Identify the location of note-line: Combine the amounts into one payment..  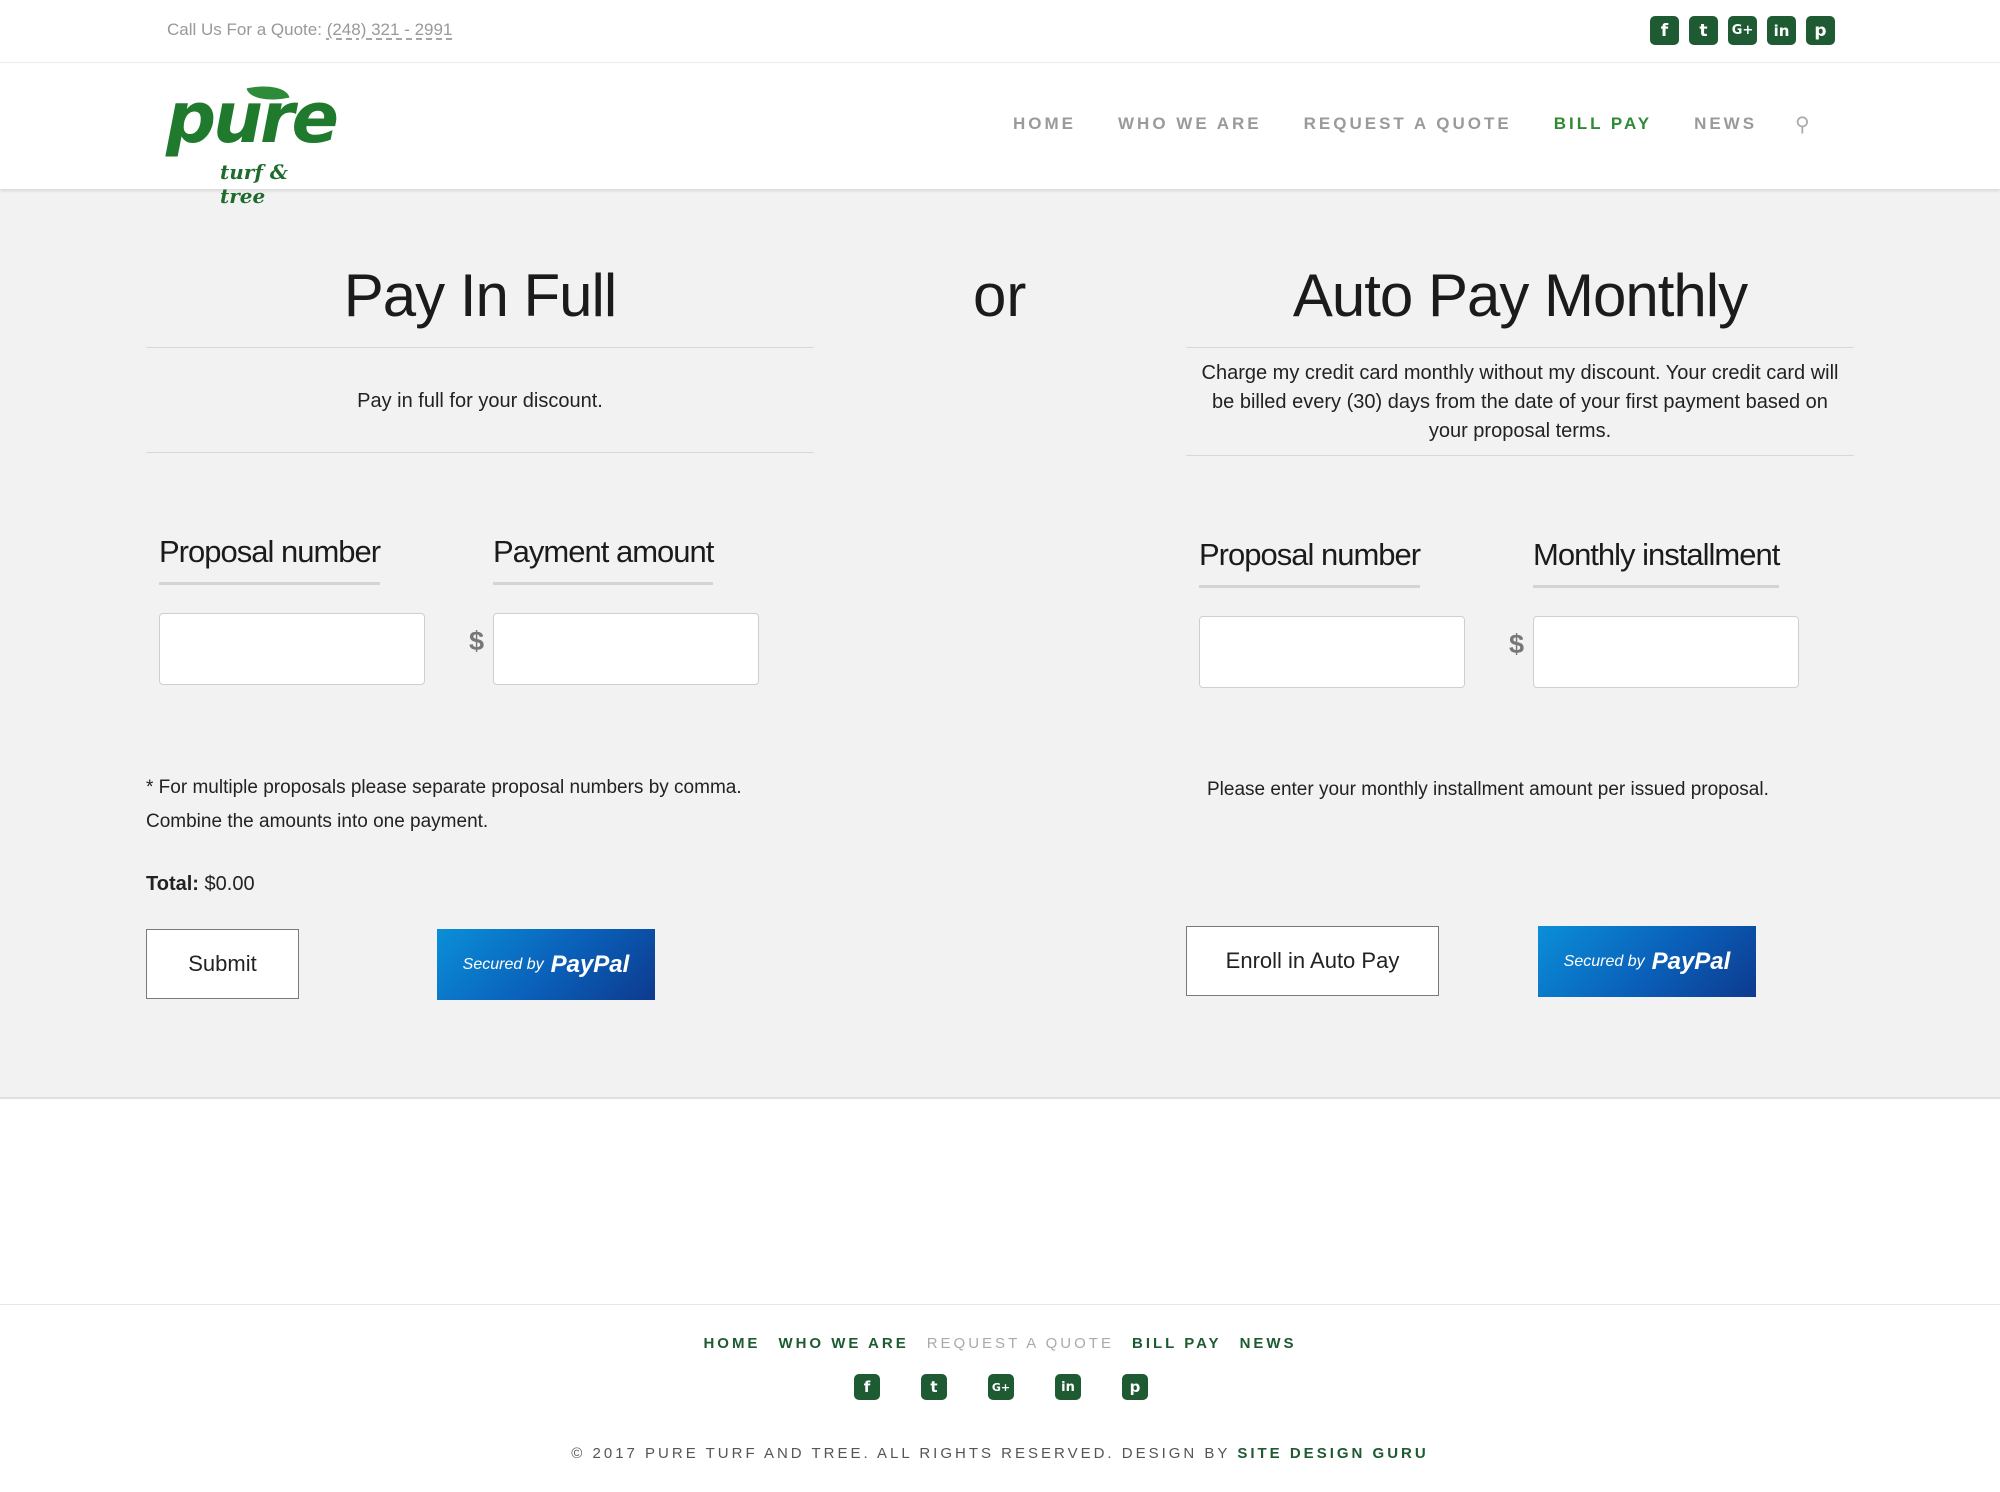
(317, 821).